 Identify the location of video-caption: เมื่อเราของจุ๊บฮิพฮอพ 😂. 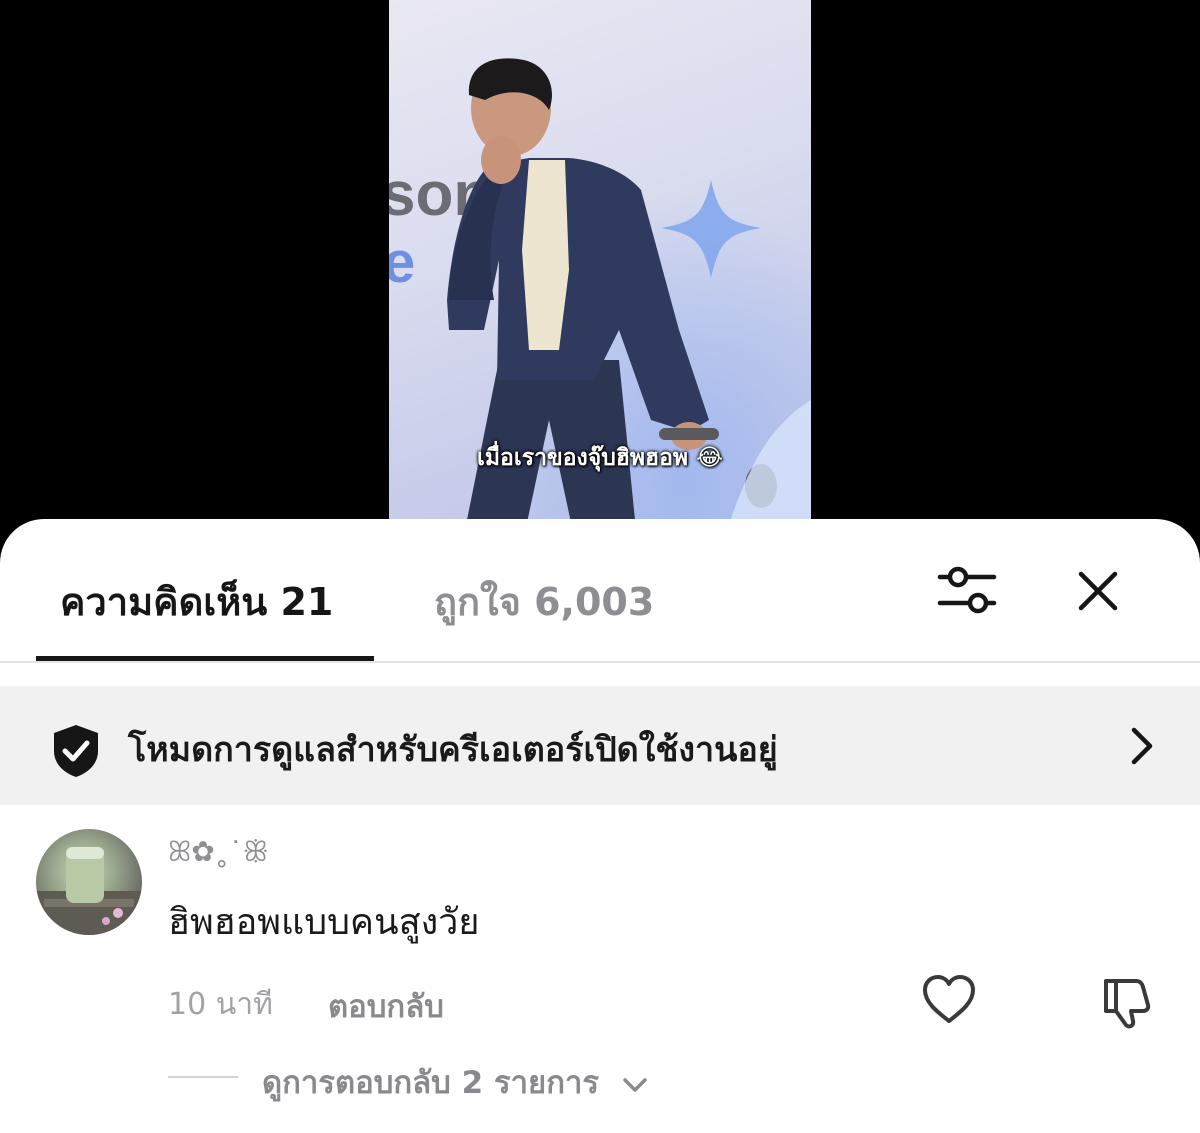
(600, 458).